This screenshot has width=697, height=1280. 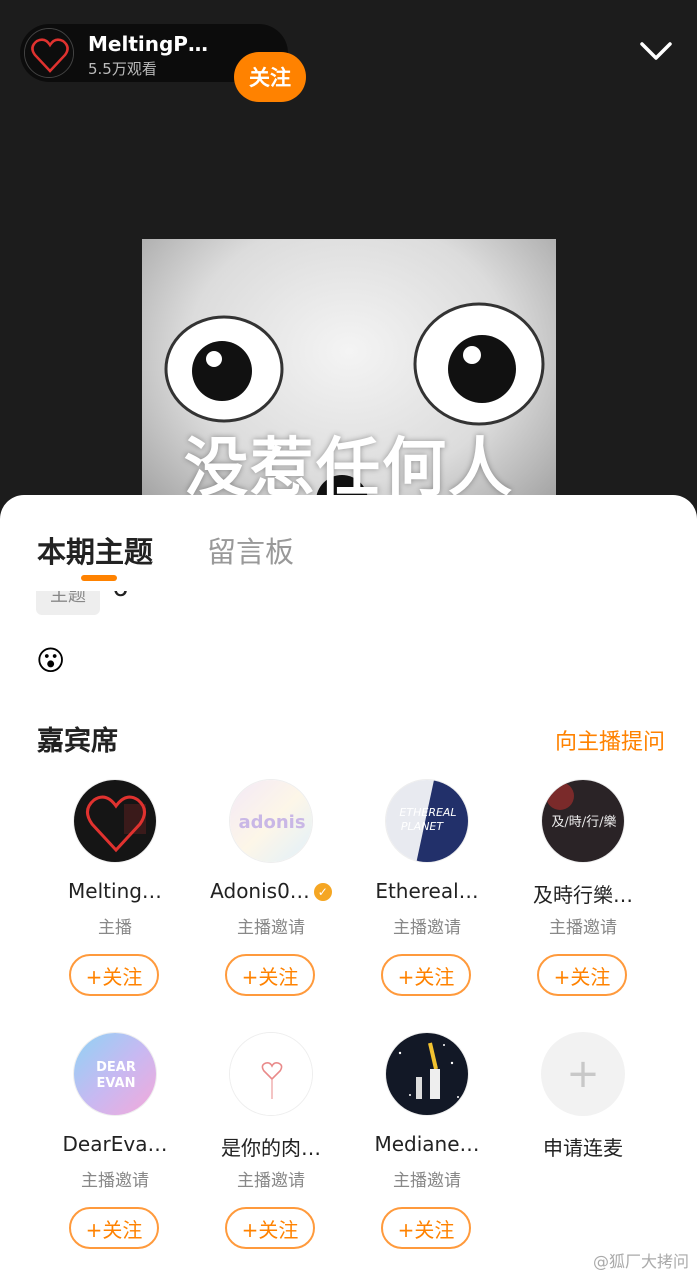 What do you see at coordinates (115, 928) in the screenshot?
I see `guest-role: 主播` at bounding box center [115, 928].